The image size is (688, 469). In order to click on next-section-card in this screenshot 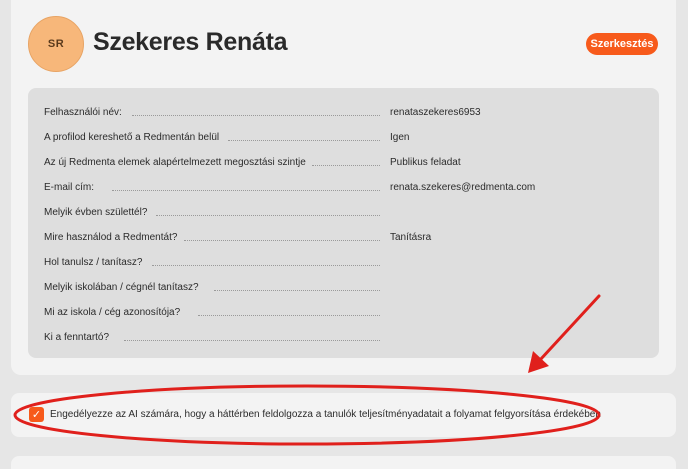, I will do `click(343, 462)`.